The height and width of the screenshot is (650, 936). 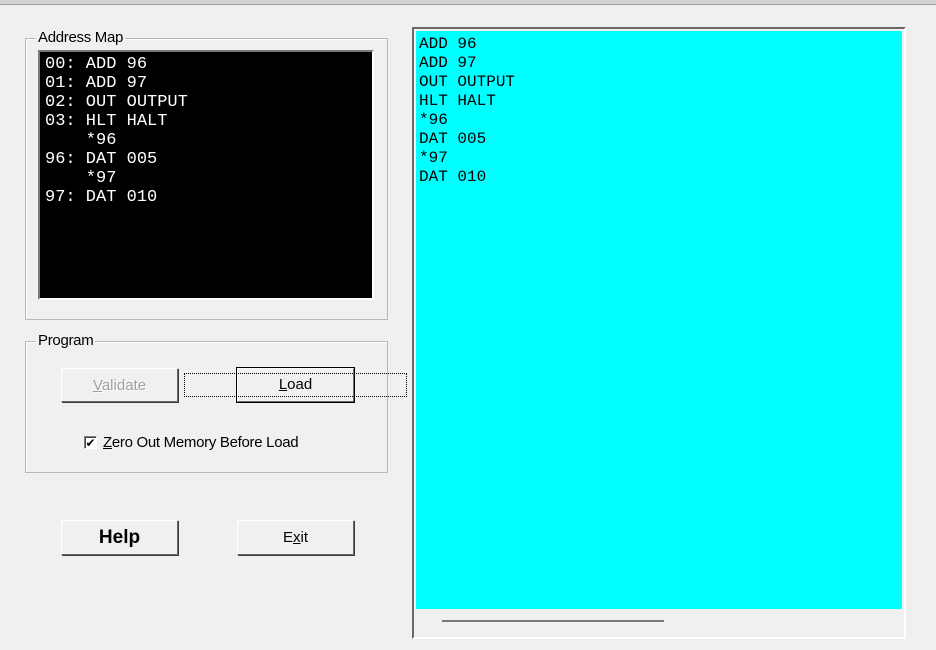 I want to click on load-label: Load, so click(x=295, y=385).